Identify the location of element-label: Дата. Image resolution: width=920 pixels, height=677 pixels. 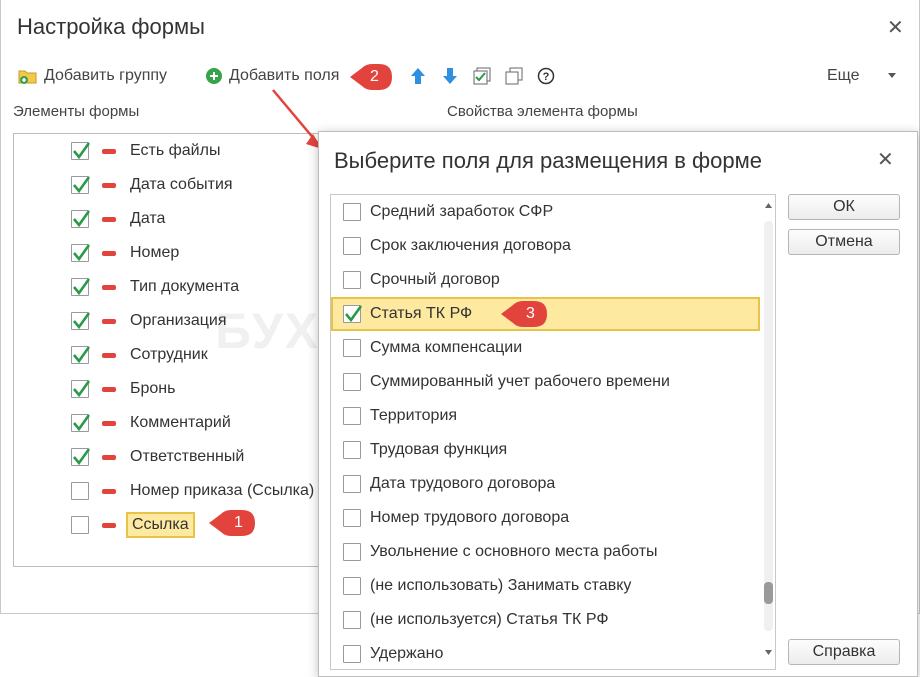
(148, 218).